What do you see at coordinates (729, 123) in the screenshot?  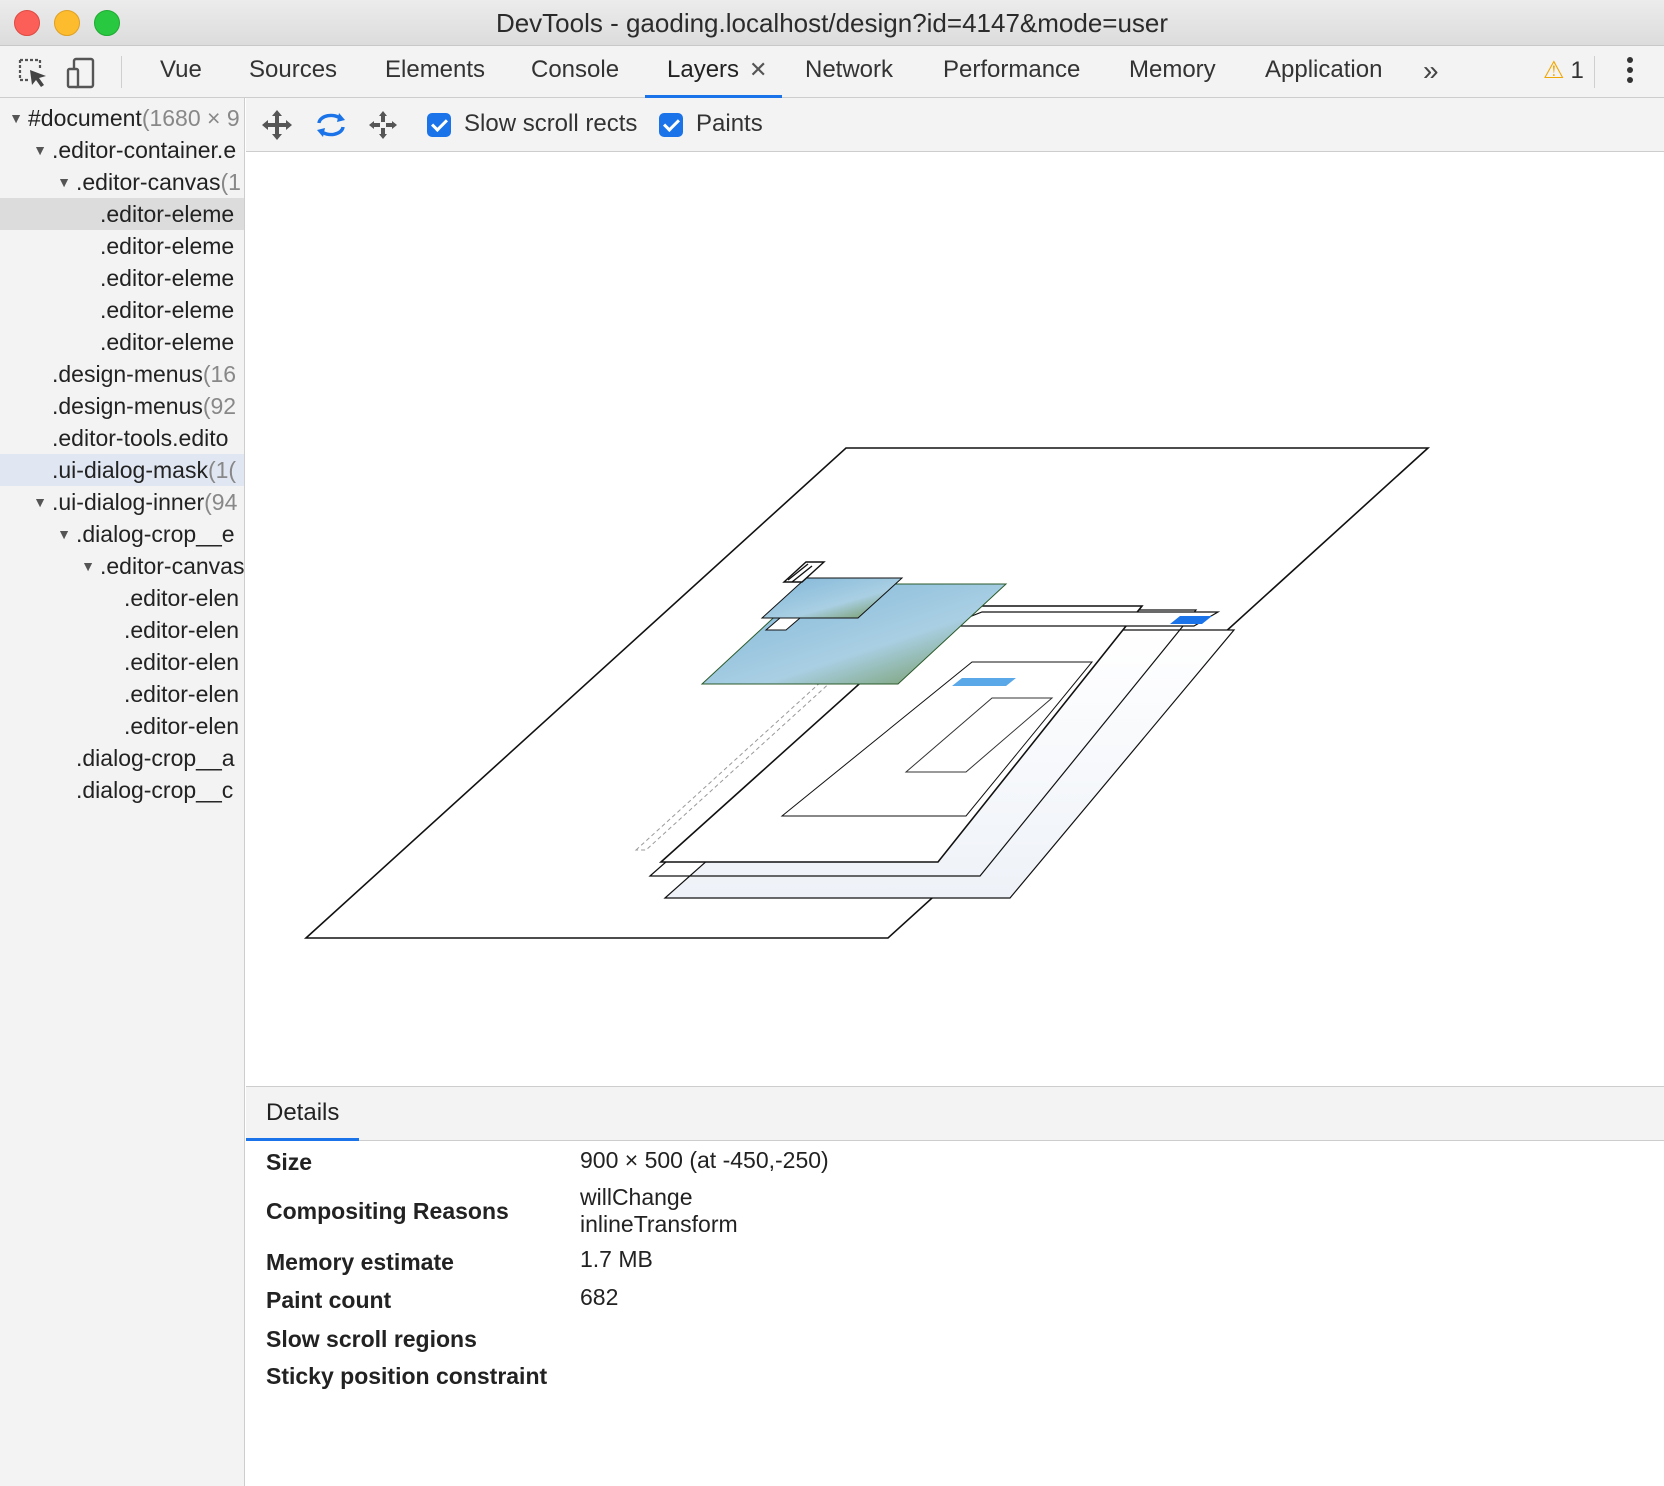 I see `paints-label: Paints` at bounding box center [729, 123].